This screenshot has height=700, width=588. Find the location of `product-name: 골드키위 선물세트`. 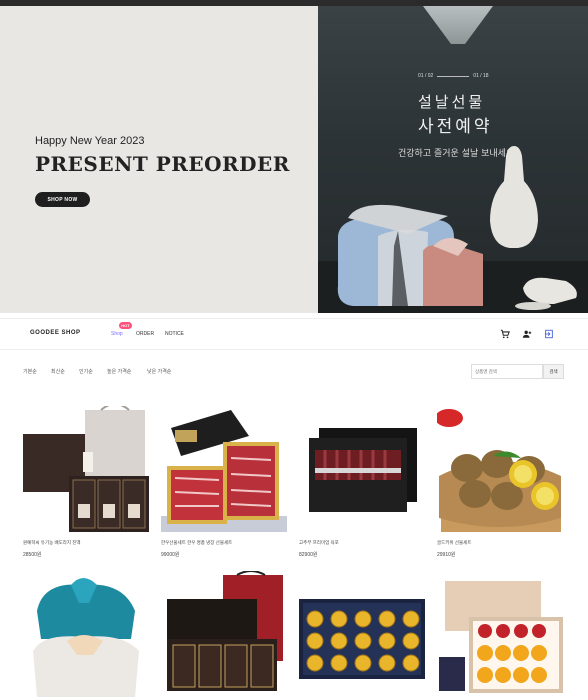

product-name: 골드키위 선물세트 is located at coordinates (500, 543).